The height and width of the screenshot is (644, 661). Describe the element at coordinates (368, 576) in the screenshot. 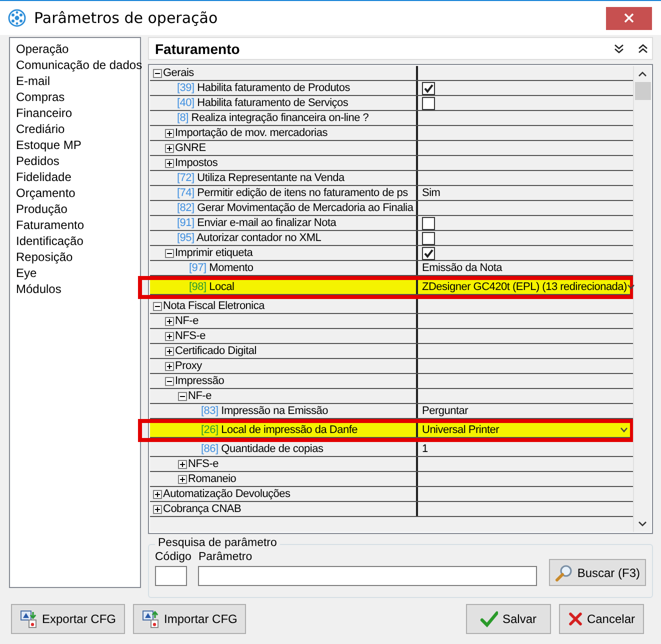

I see `parameter-input-field` at that location.